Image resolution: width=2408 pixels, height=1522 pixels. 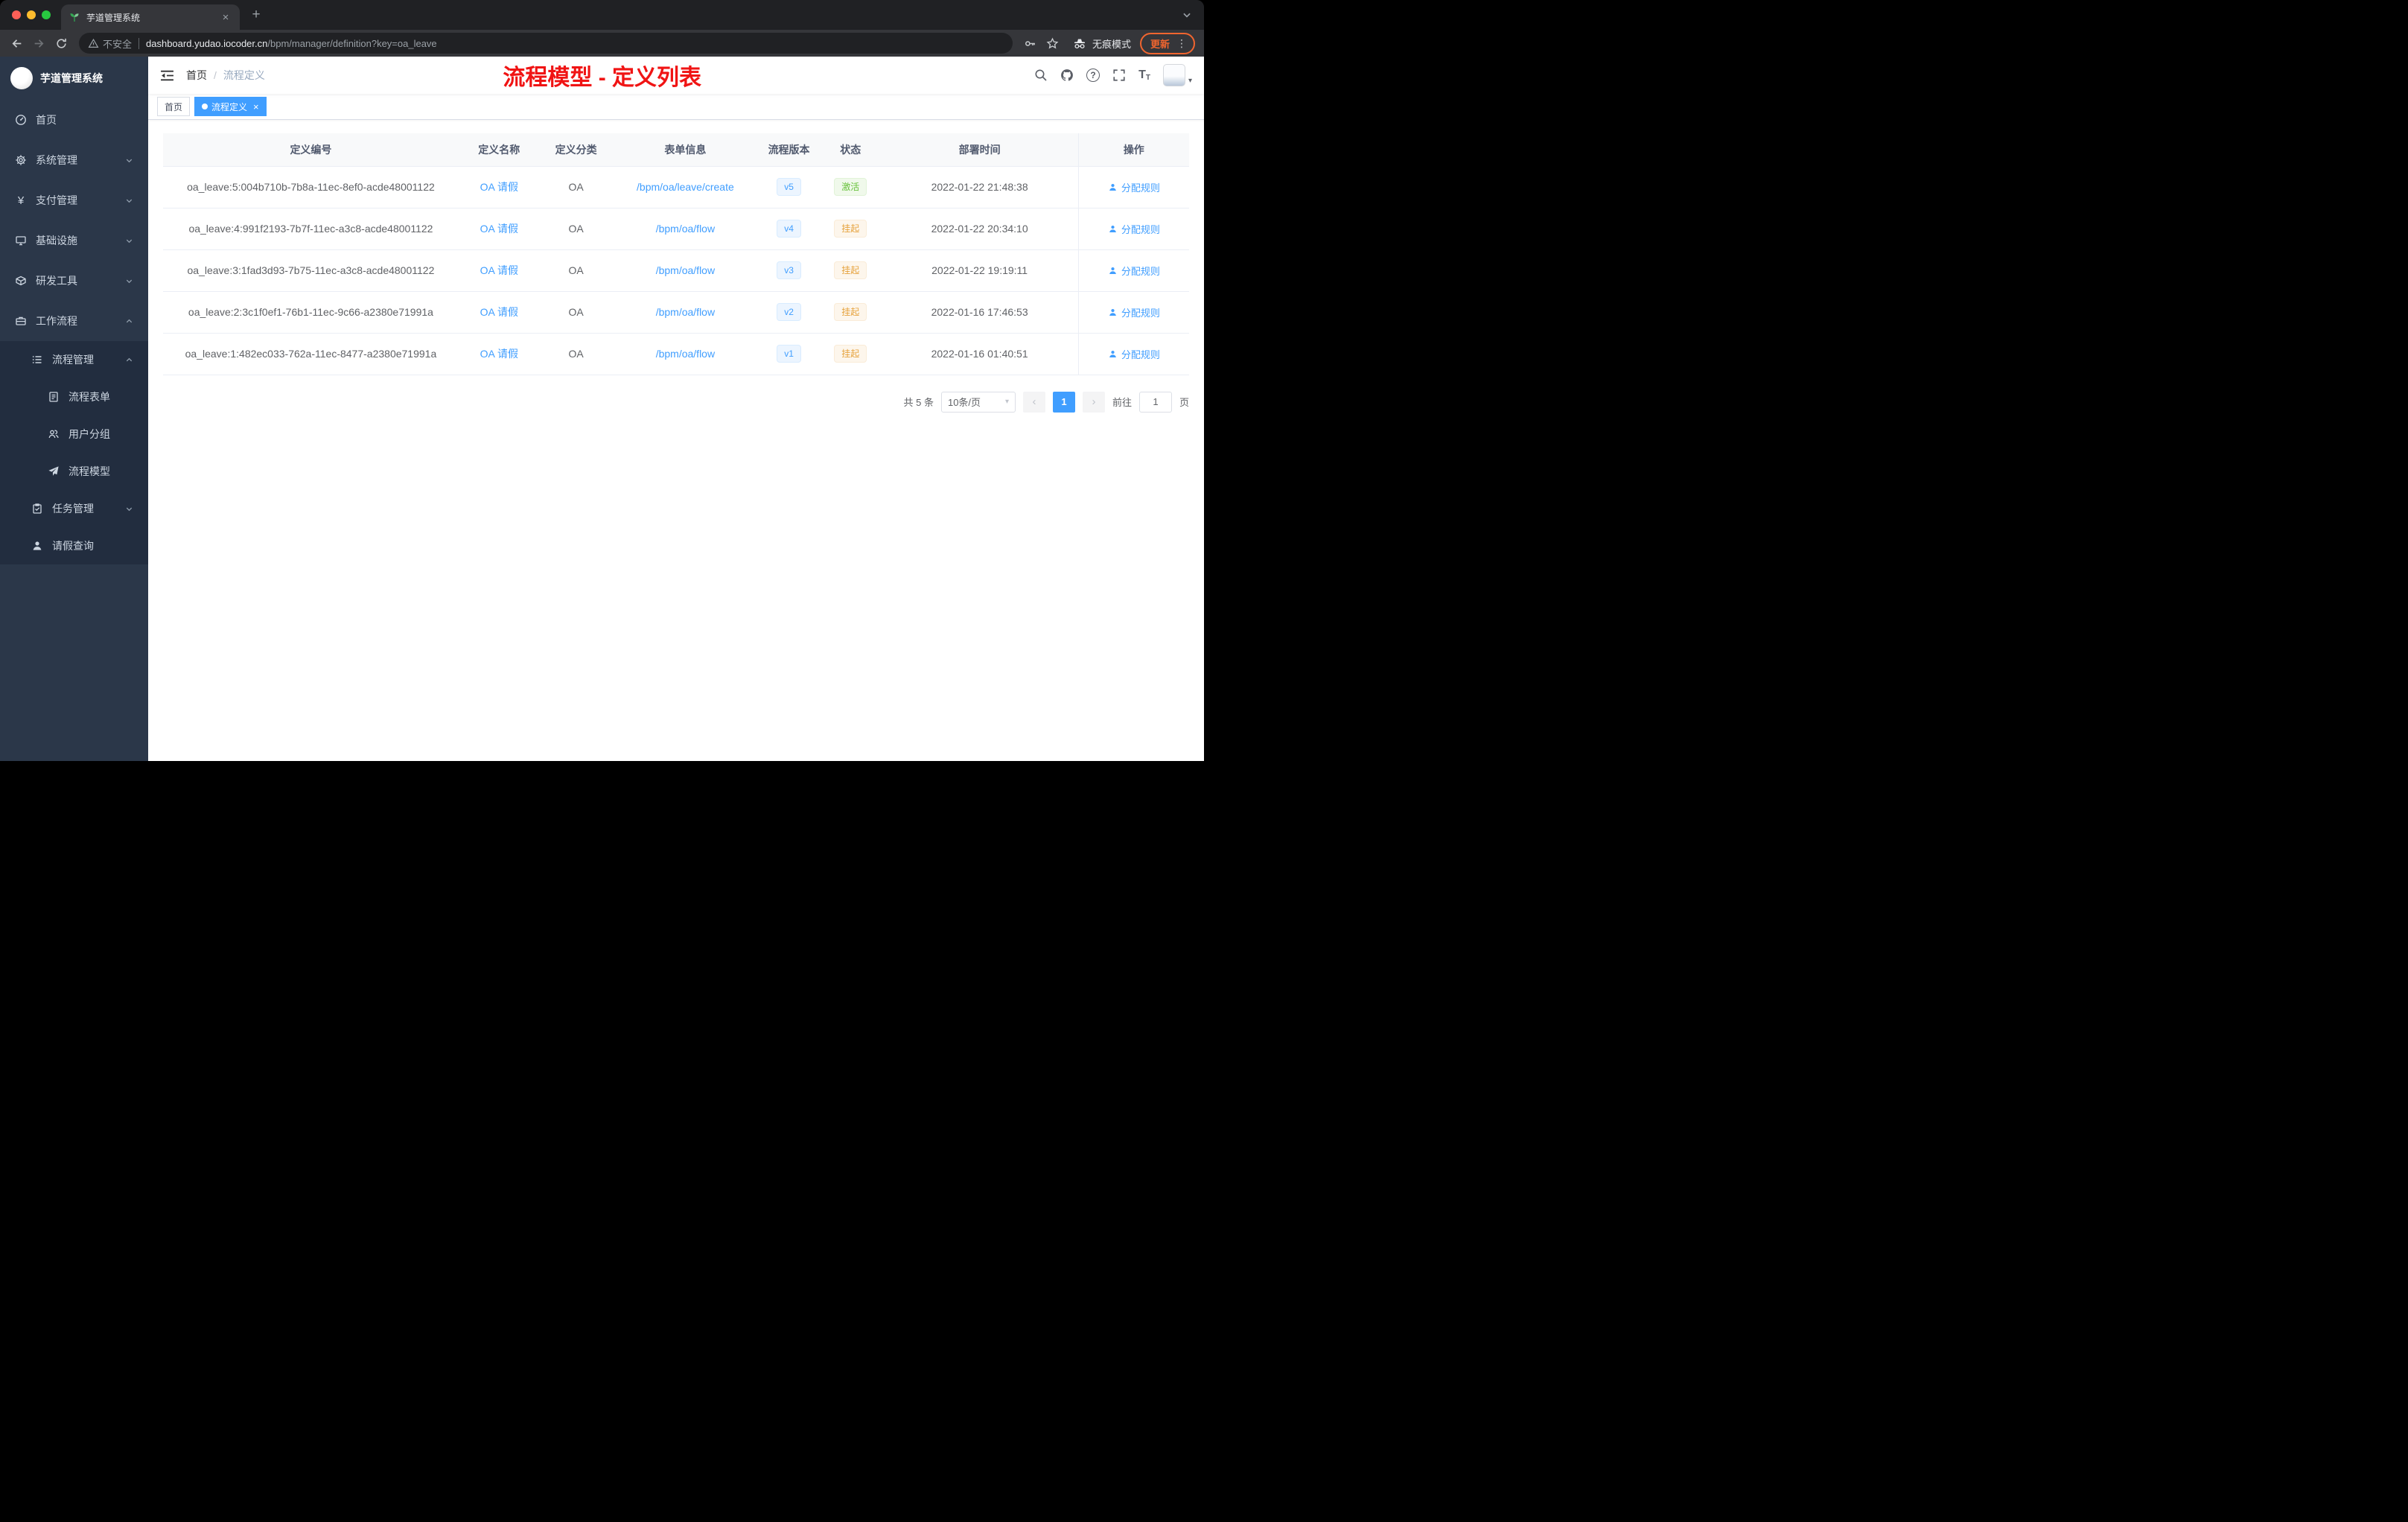 What do you see at coordinates (38, 43) in the screenshot?
I see `forward-button` at bounding box center [38, 43].